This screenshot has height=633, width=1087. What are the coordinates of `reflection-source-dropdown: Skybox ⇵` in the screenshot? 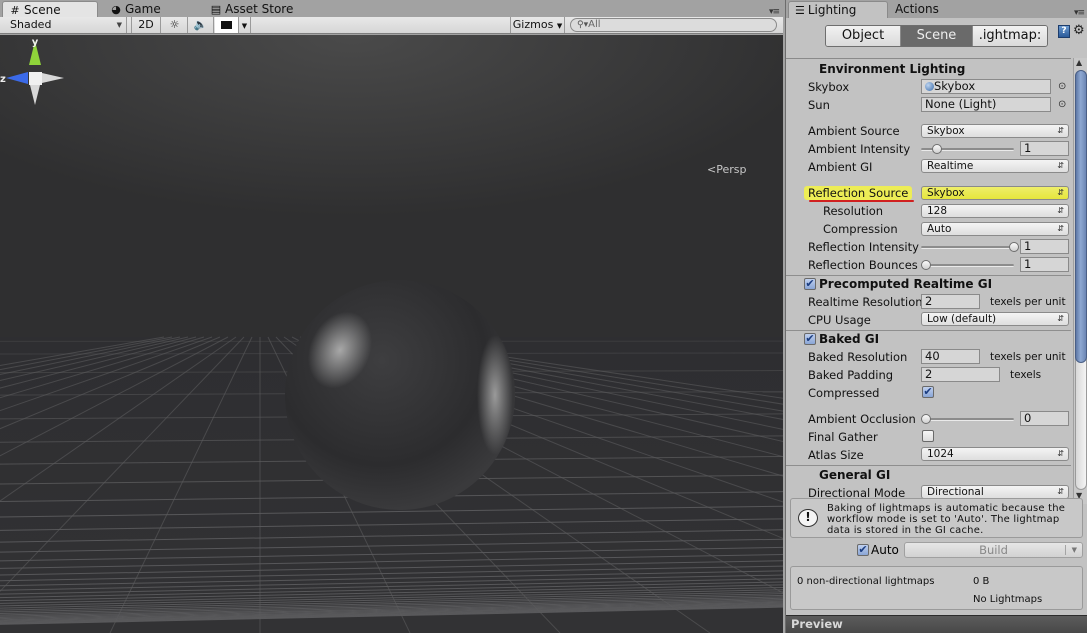 It's located at (995, 193).